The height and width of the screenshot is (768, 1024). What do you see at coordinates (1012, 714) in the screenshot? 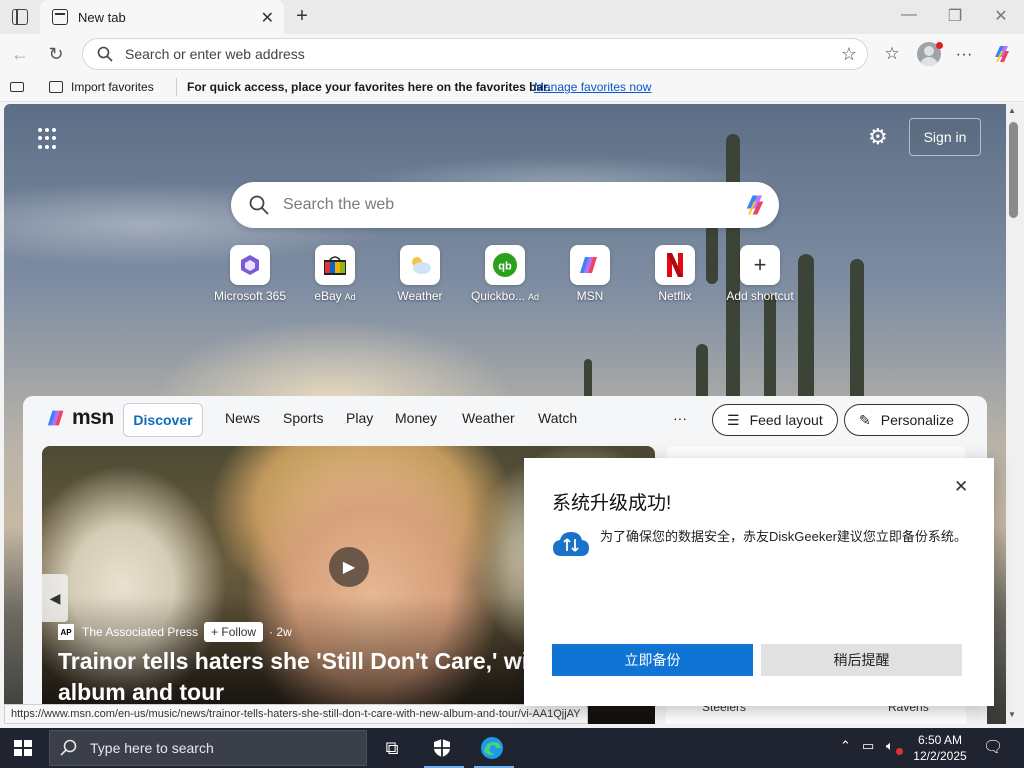
I see `scroll-down-arrow: ▼` at bounding box center [1012, 714].